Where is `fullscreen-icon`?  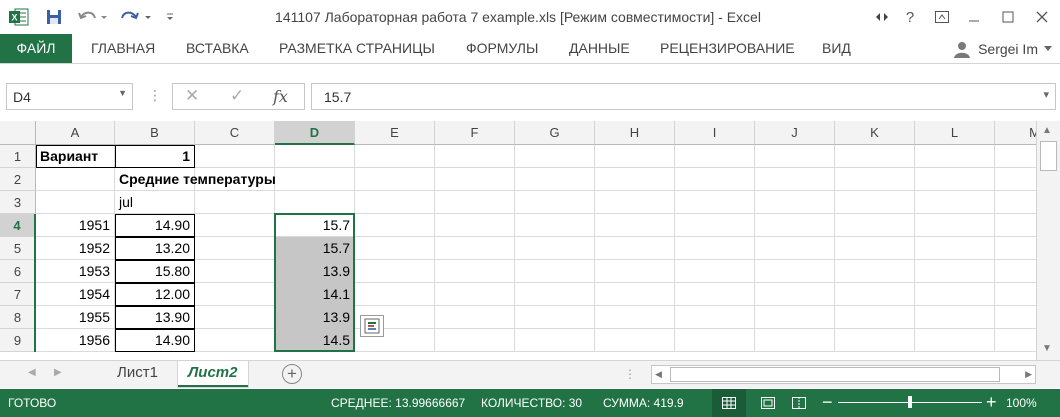
fullscreen-icon is located at coordinates (882, 17).